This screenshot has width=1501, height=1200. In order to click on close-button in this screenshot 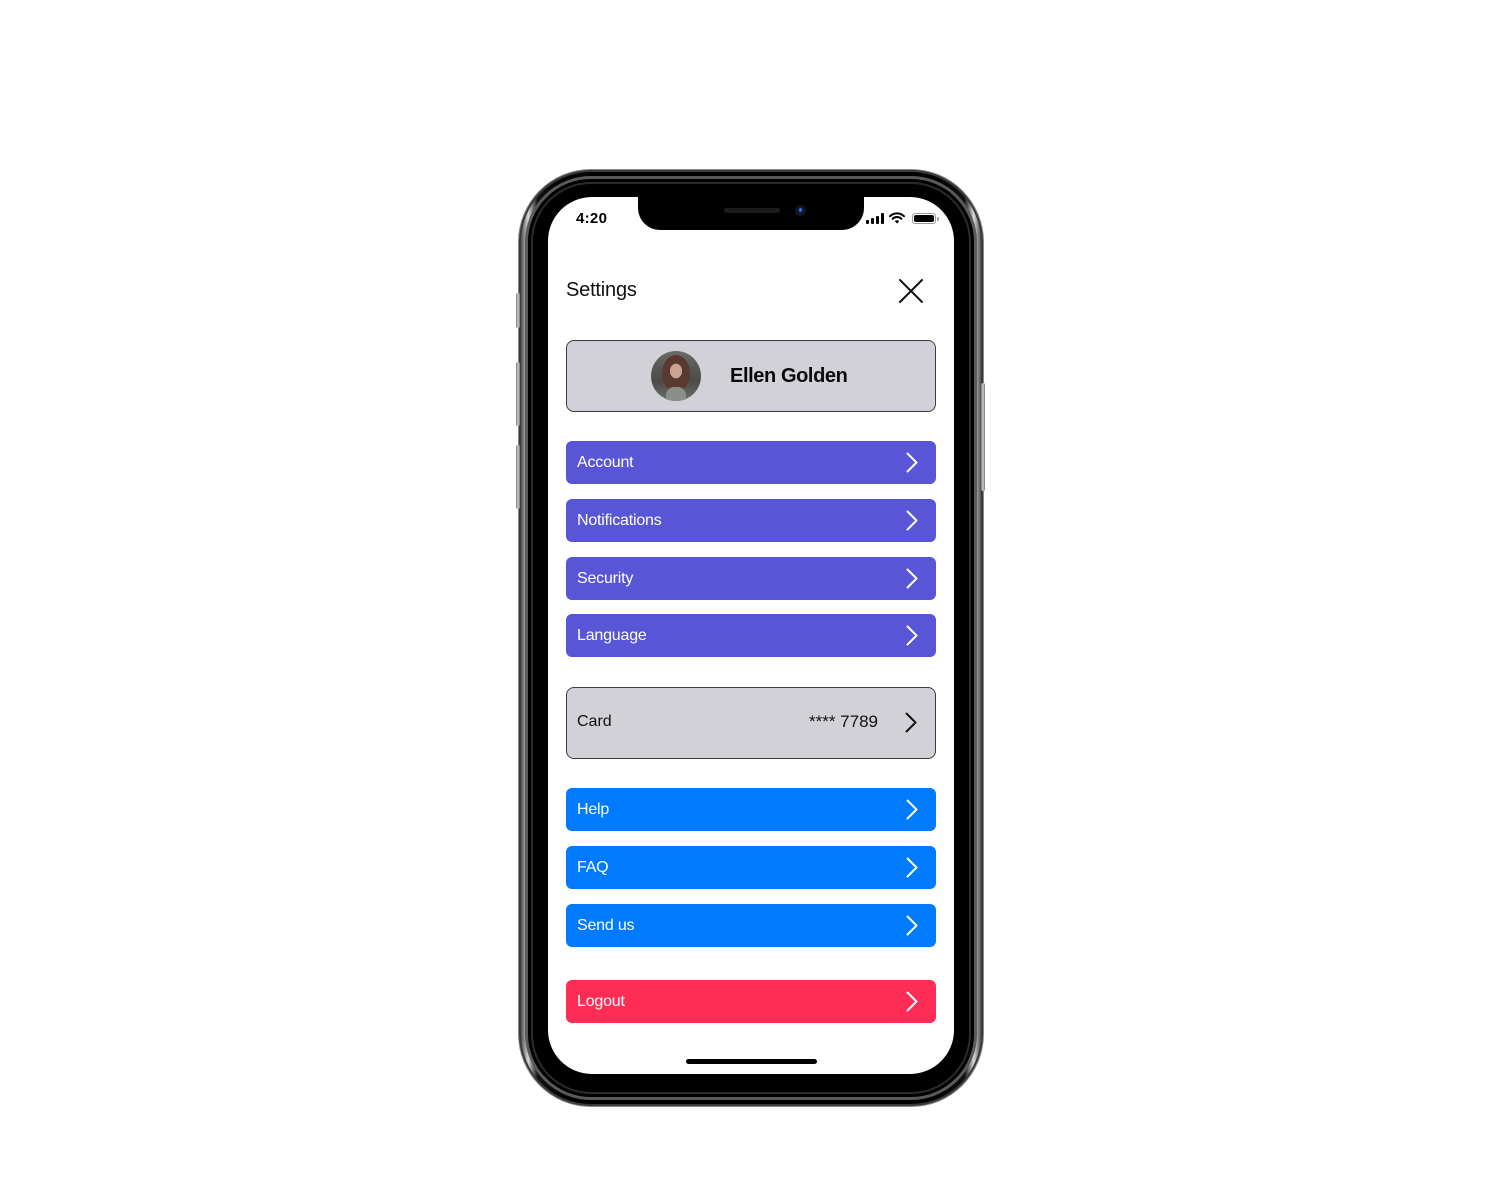, I will do `click(911, 291)`.